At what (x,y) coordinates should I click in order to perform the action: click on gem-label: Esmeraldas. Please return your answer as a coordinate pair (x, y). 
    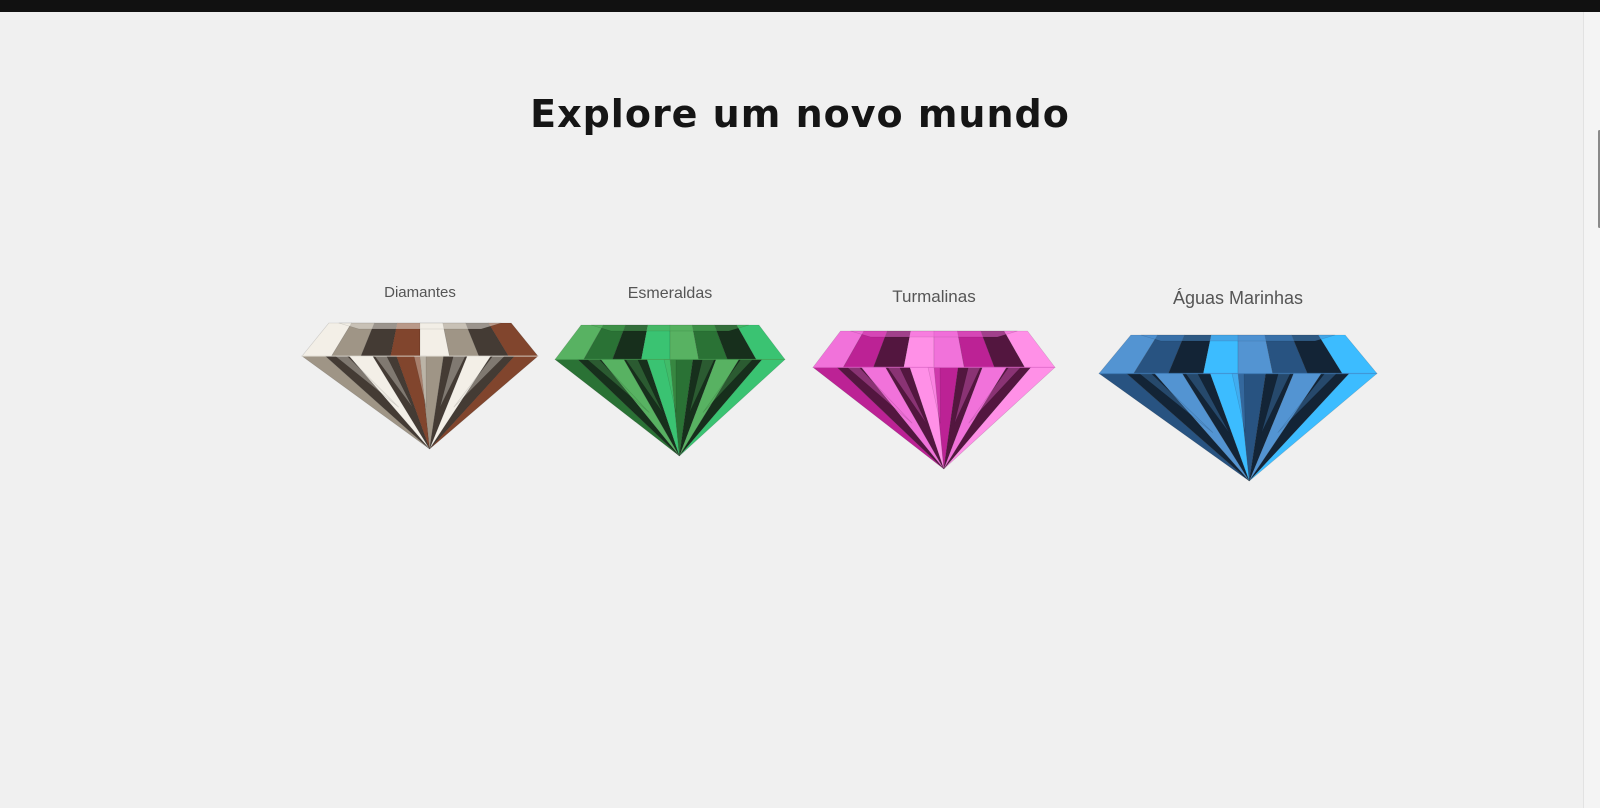
    Looking at the image, I should click on (670, 293).